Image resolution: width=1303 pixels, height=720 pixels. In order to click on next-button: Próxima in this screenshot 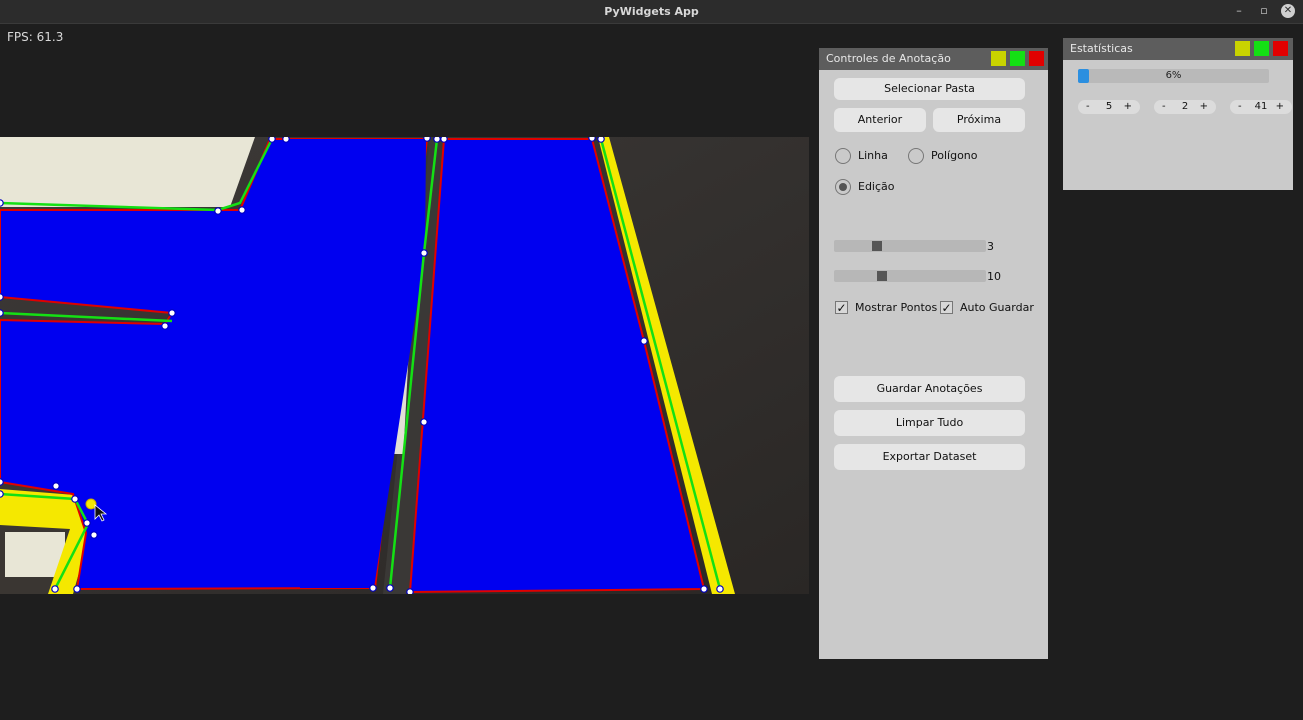, I will do `click(979, 120)`.